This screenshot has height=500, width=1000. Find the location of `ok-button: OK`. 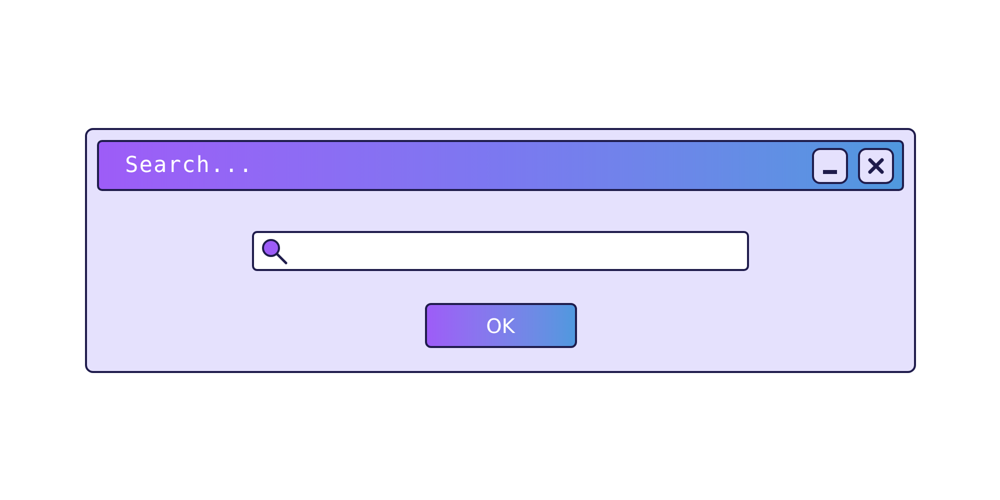

ok-button: OK is located at coordinates (500, 325).